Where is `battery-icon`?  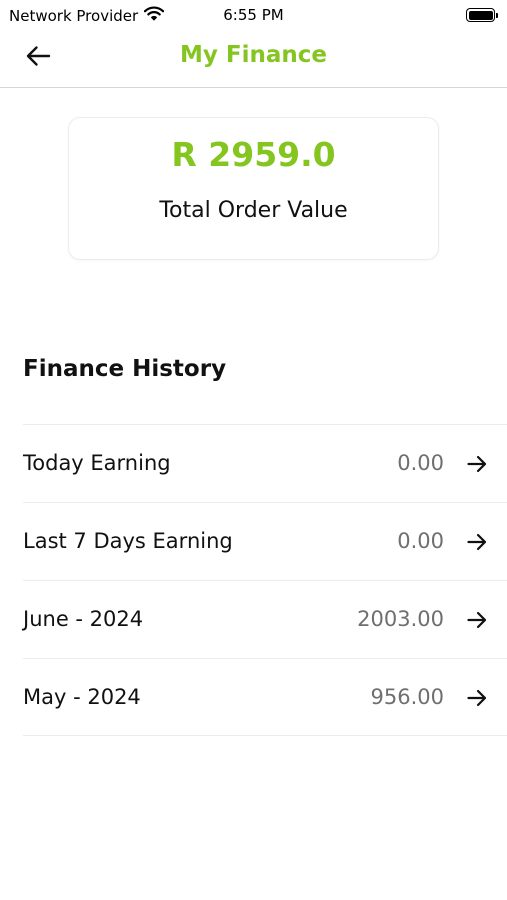
battery-icon is located at coordinates (482, 15).